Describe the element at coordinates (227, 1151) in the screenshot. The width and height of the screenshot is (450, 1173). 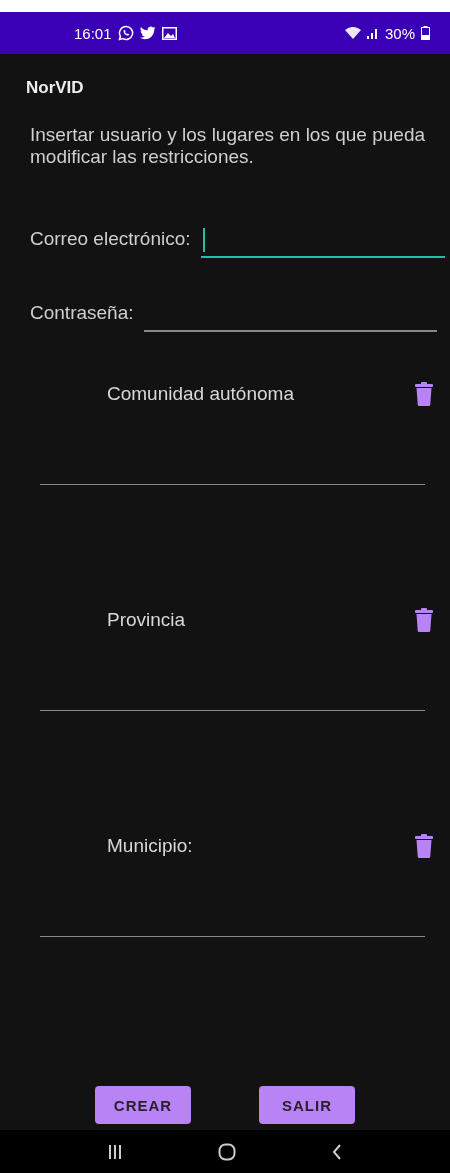
I see `home-icon` at that location.